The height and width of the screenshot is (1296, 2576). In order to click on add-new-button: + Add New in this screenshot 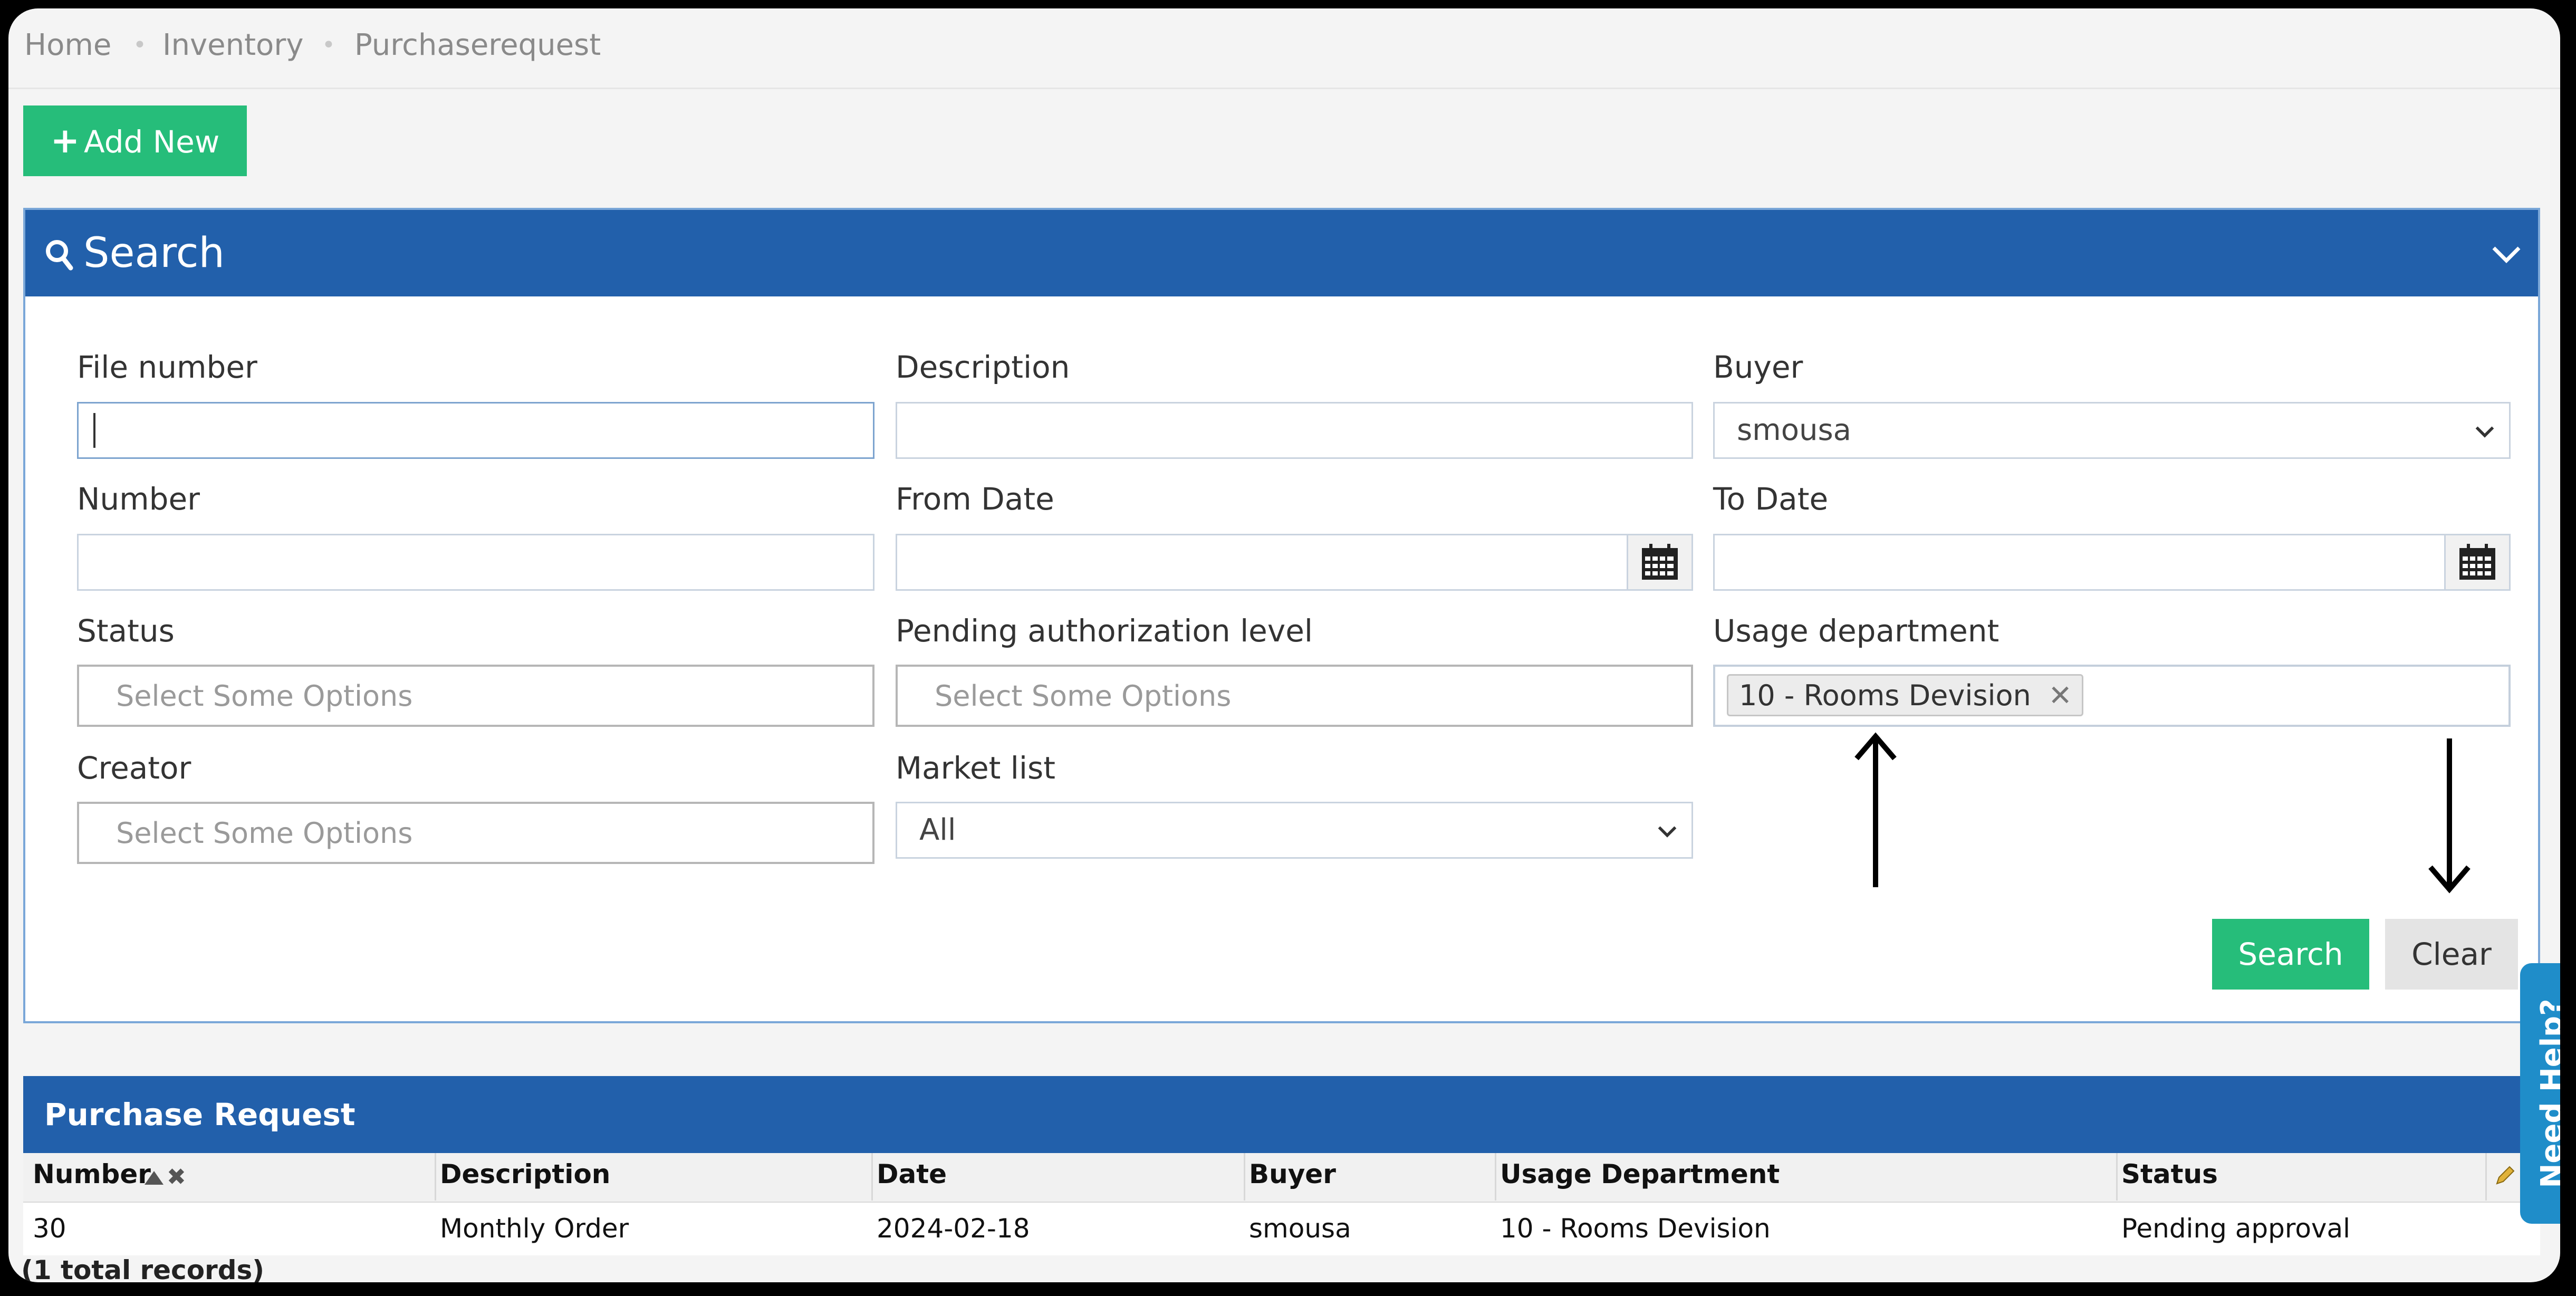, I will do `click(135, 140)`.